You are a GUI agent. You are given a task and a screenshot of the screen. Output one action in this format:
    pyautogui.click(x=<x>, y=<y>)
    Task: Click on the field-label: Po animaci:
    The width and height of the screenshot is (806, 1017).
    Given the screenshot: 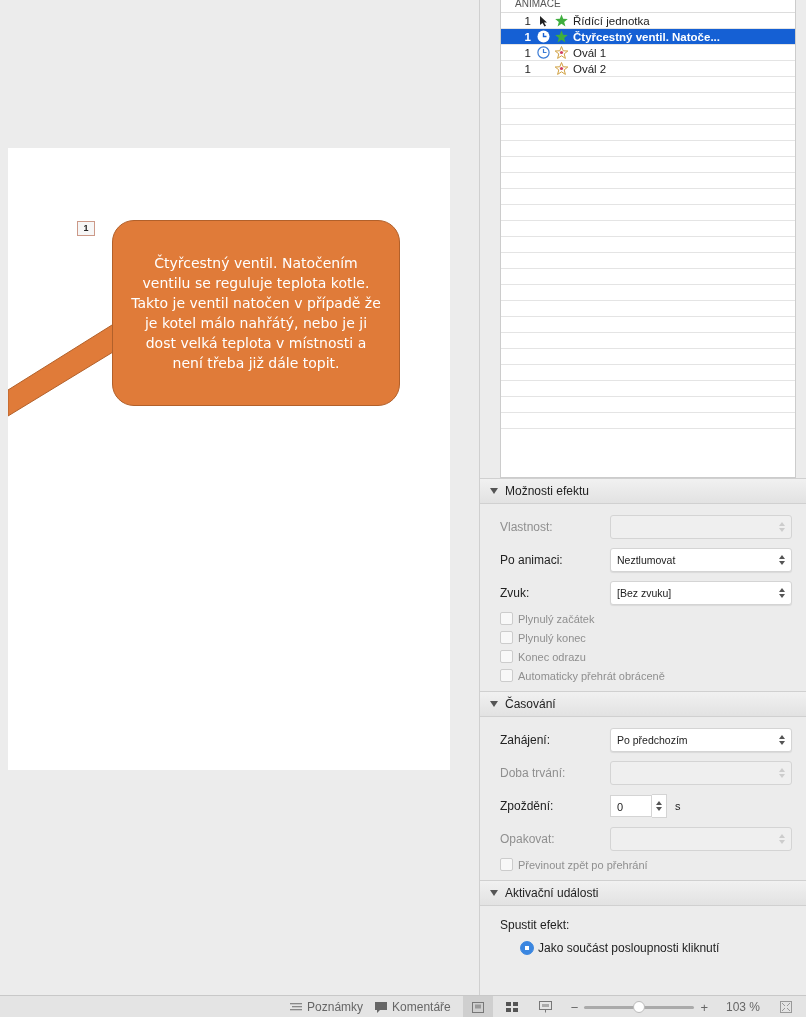 What is the action you would take?
    pyautogui.click(x=532, y=559)
    